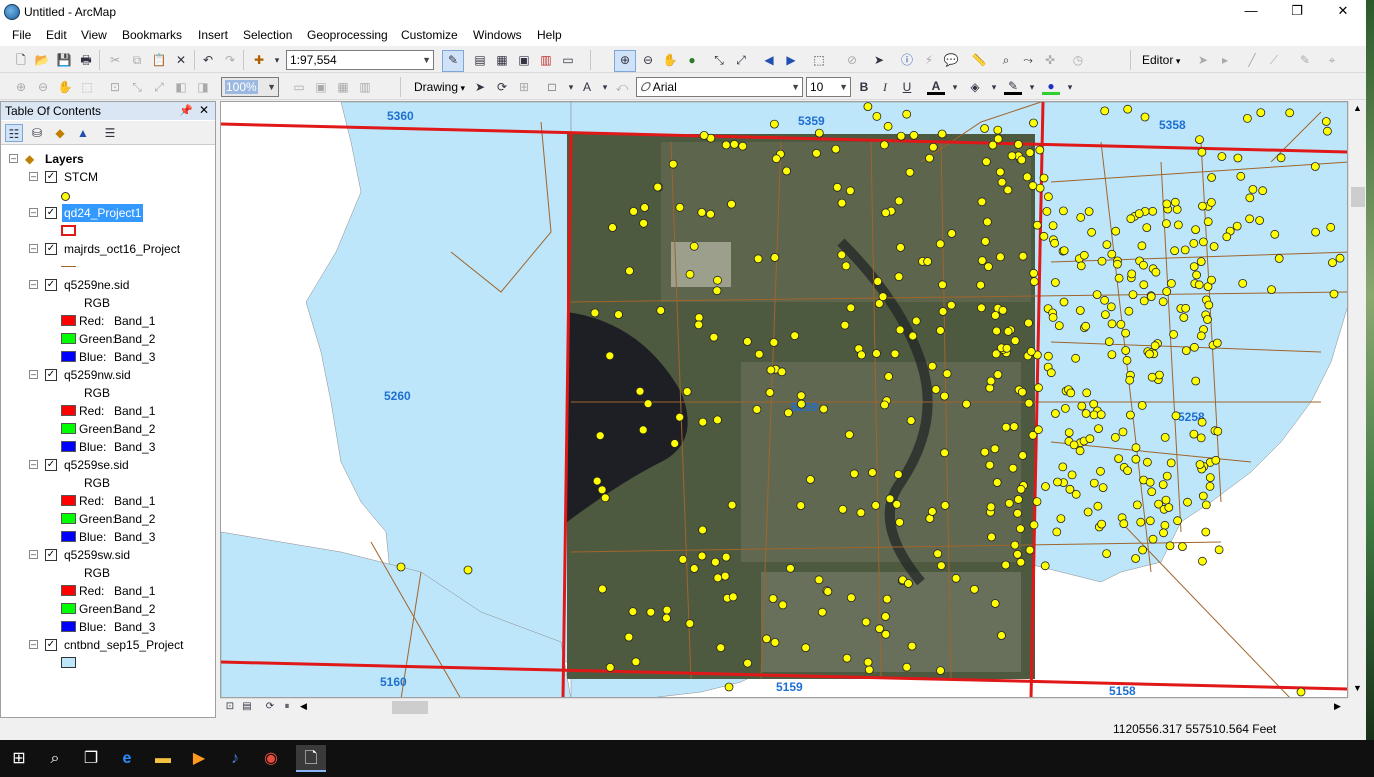 The height and width of the screenshot is (777, 1374). I want to click on map-horizontal-scrollbar: ⊡ ▤ ⟳ ⏸ ◀ ▶, so click(784, 707).